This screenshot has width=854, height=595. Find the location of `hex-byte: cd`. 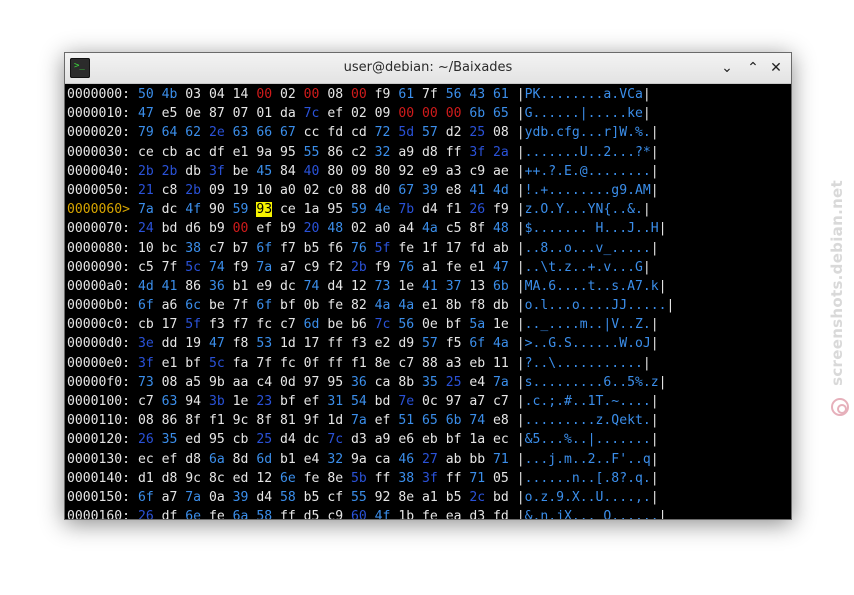

hex-byte: cd is located at coordinates (359, 132).